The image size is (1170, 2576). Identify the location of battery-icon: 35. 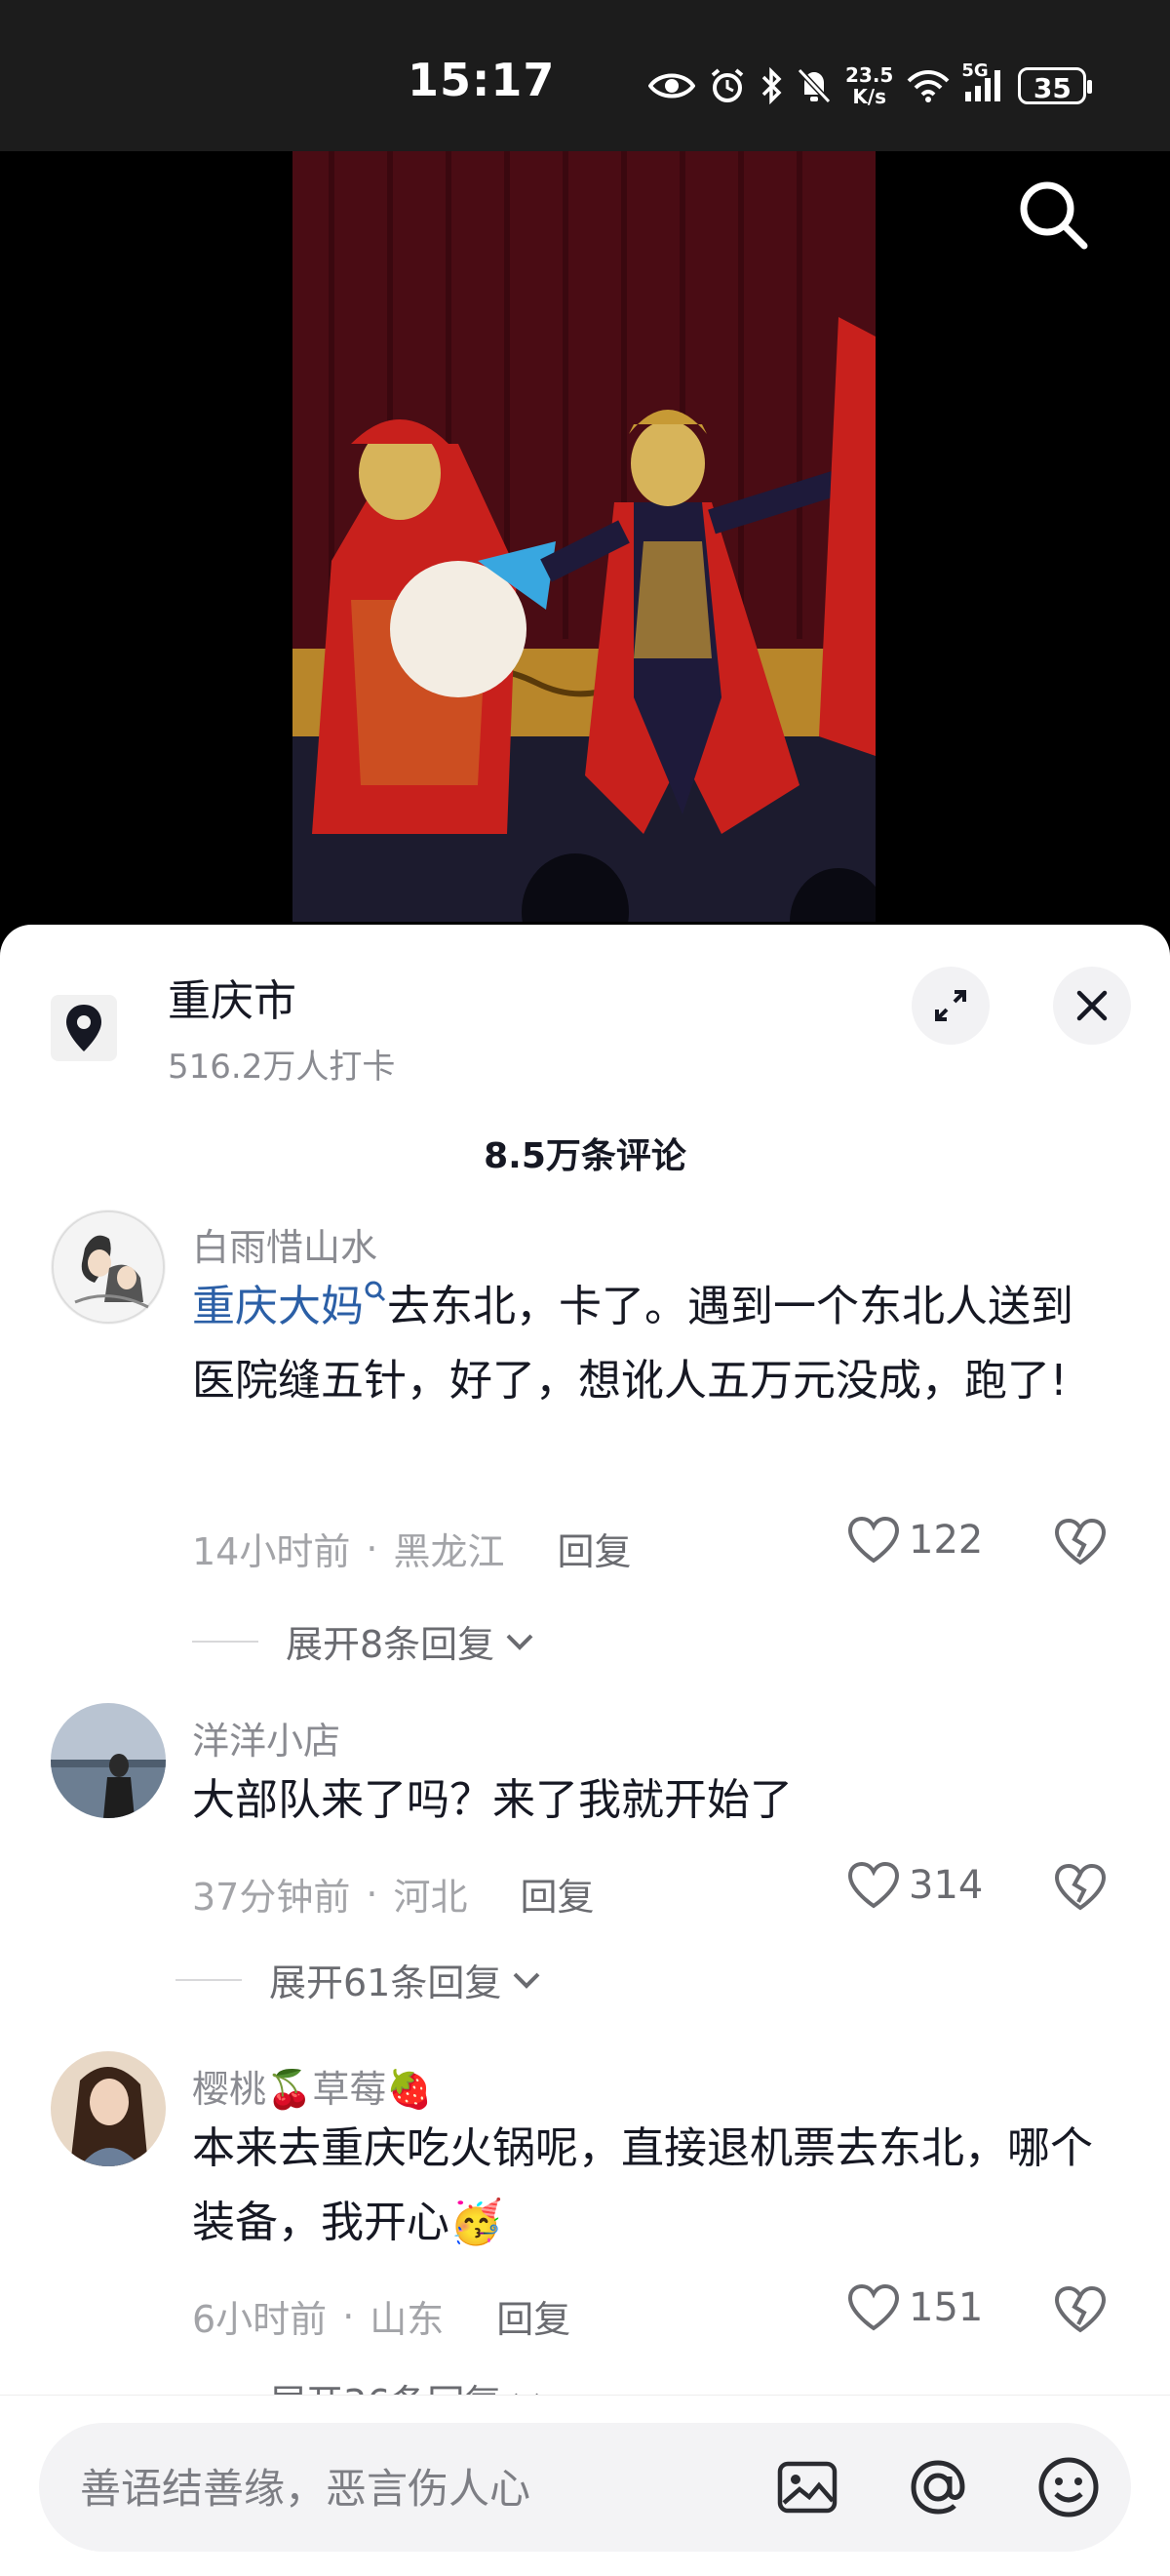
(1055, 85).